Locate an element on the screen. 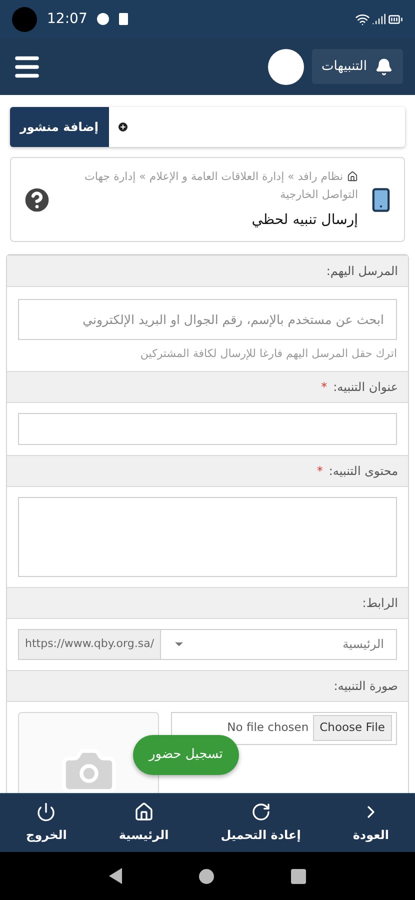  recipient-search-field: ابحث عن مستخدم بالإسم، رقم الجوال او البريد الإلكتروني is located at coordinates (207, 319).